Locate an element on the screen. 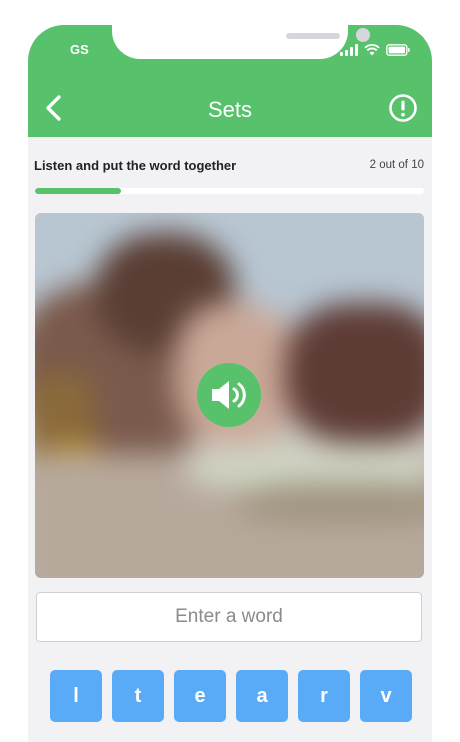  letter-tile: a is located at coordinates (262, 696).